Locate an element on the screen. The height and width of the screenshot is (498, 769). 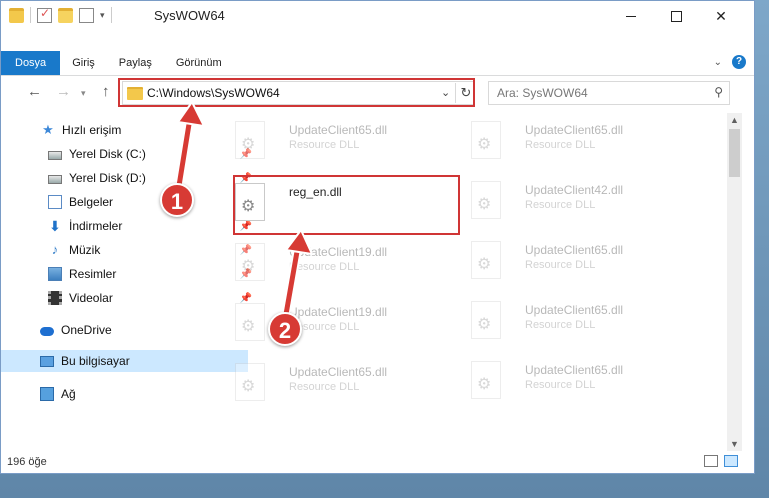
maximize-icon is located at coordinates (676, 16).